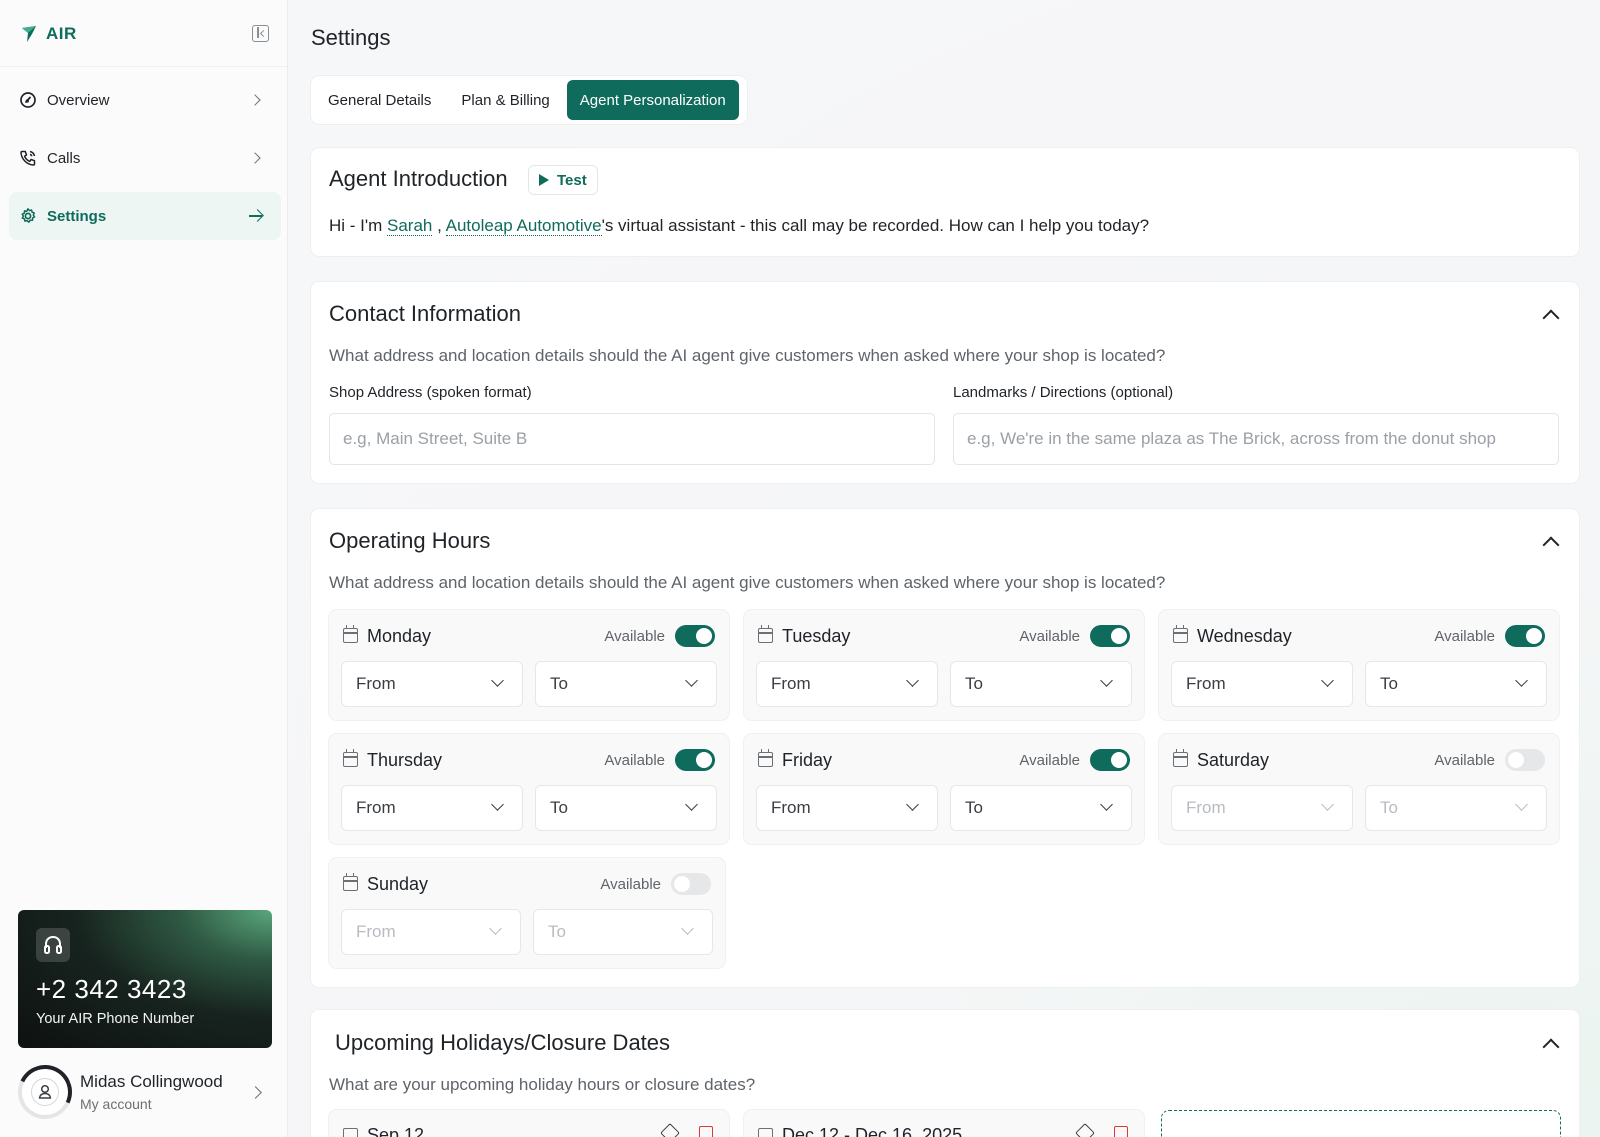  What do you see at coordinates (256, 216) in the screenshot?
I see `arrow-right-icon` at bounding box center [256, 216].